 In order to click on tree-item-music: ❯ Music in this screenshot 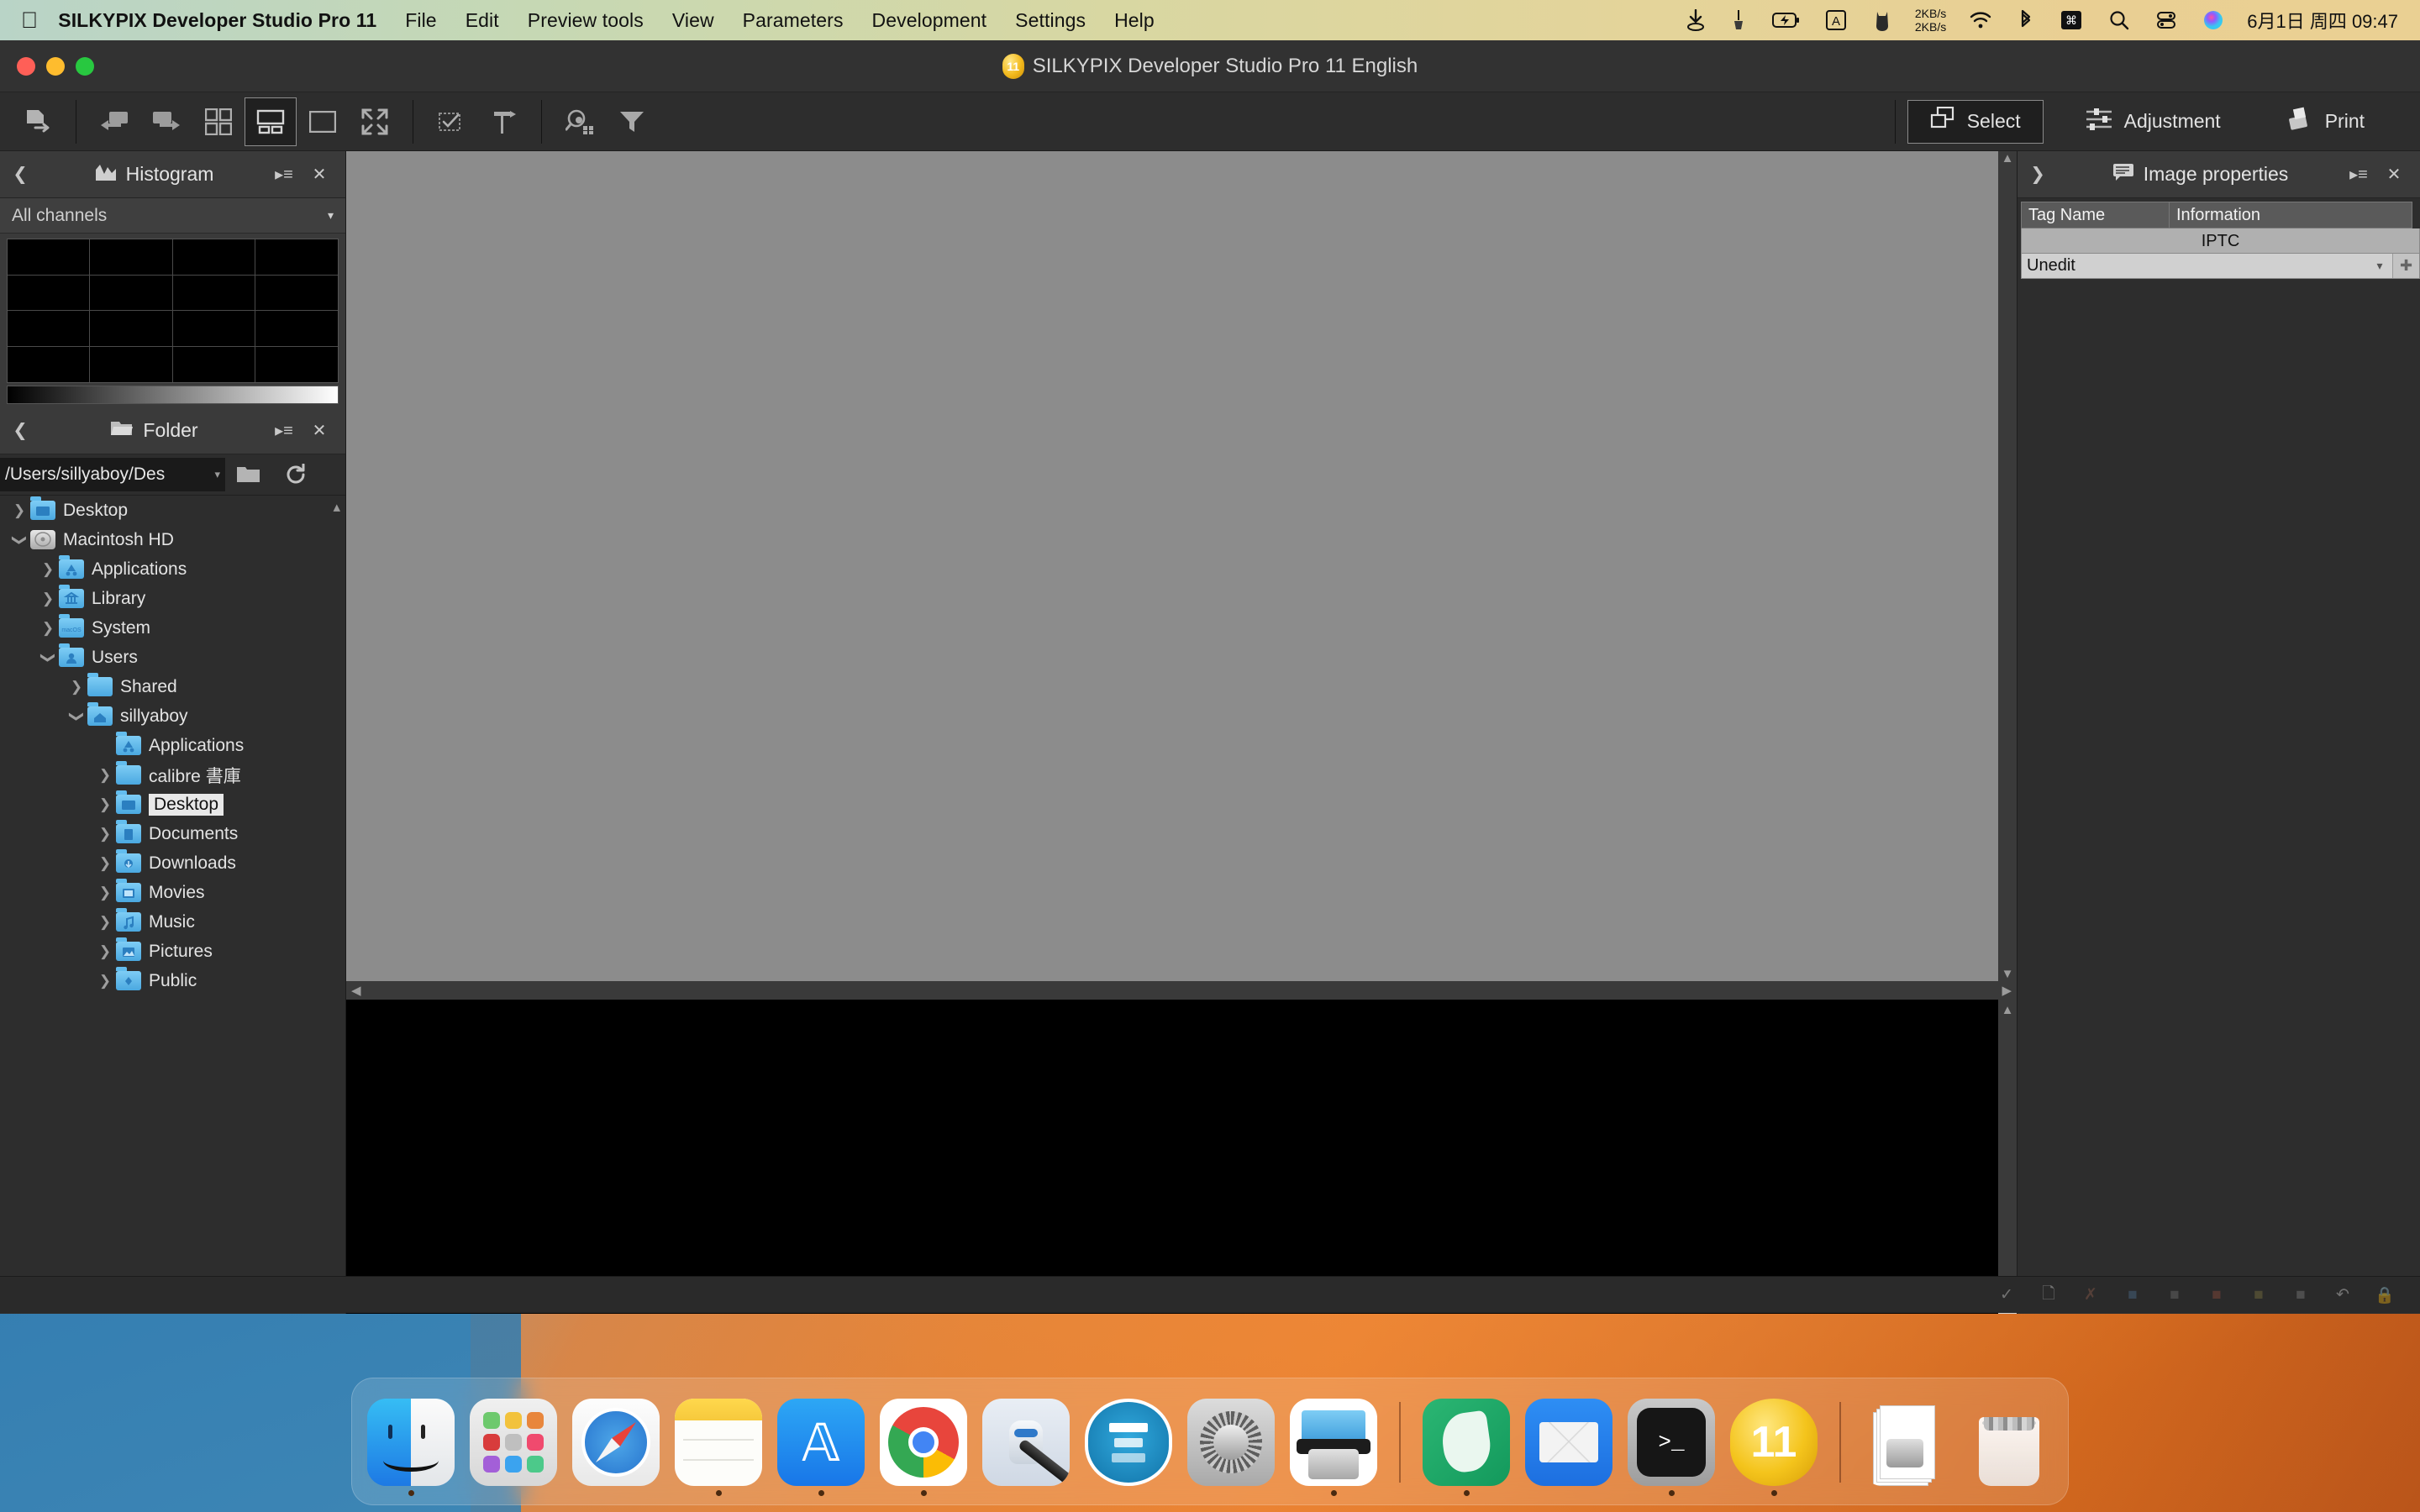, I will do `click(172, 922)`.